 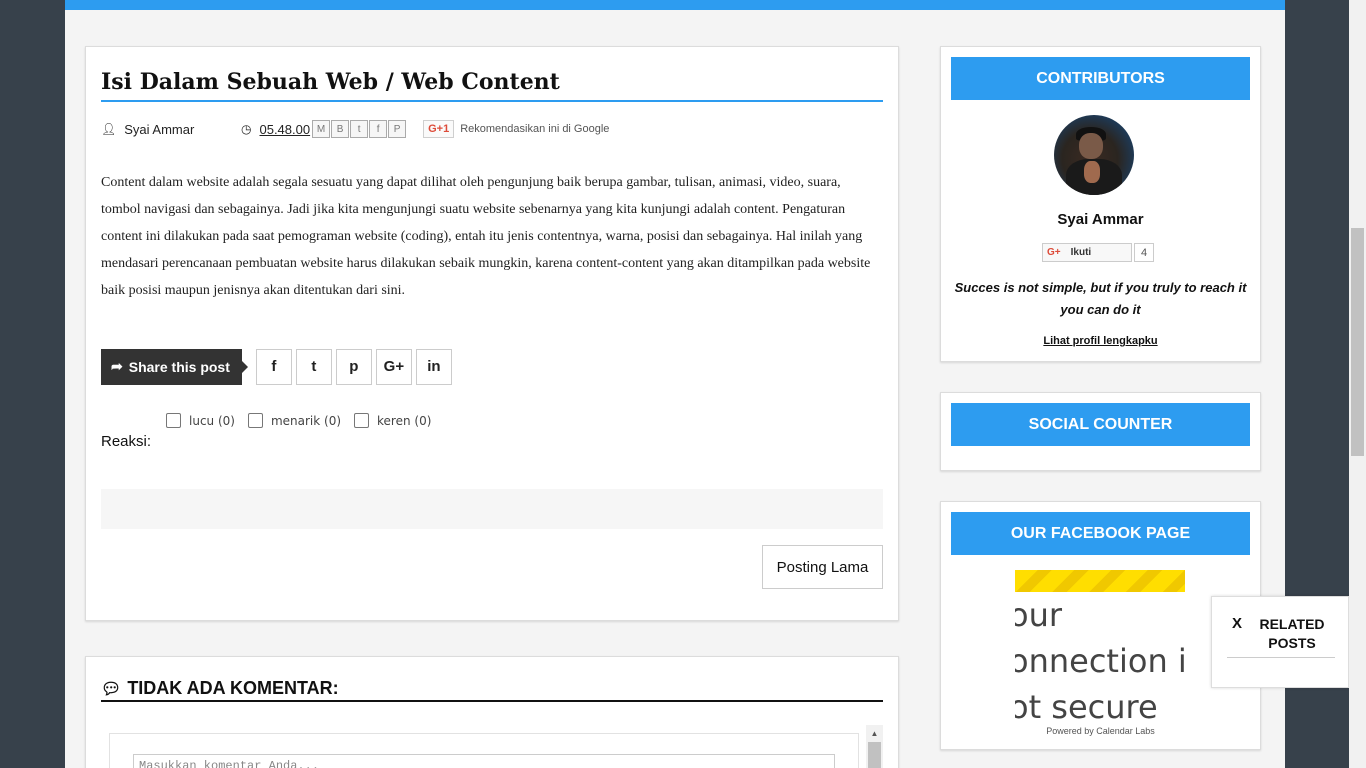 What do you see at coordinates (1144, 252) in the screenshot?
I see `follow-count: 4` at bounding box center [1144, 252].